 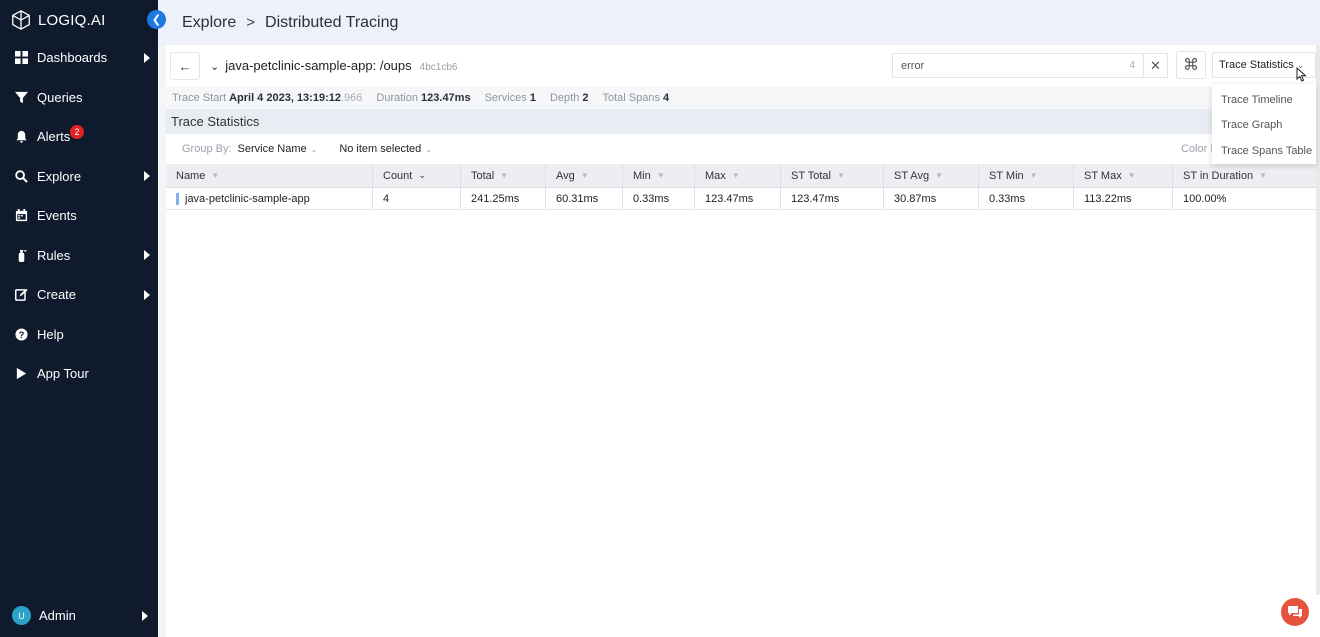 I want to click on column-header-st-in-duration: ST in Duration ▼, so click(x=1246, y=175).